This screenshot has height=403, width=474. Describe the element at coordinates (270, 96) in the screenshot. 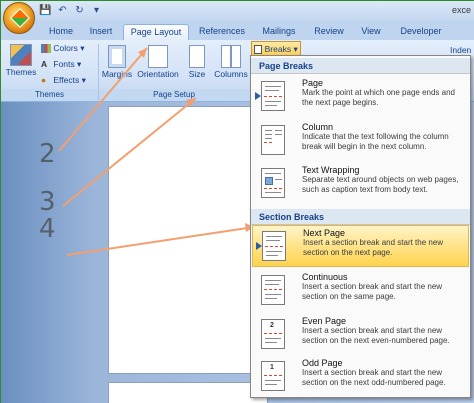

I see `page-break-icon` at that location.